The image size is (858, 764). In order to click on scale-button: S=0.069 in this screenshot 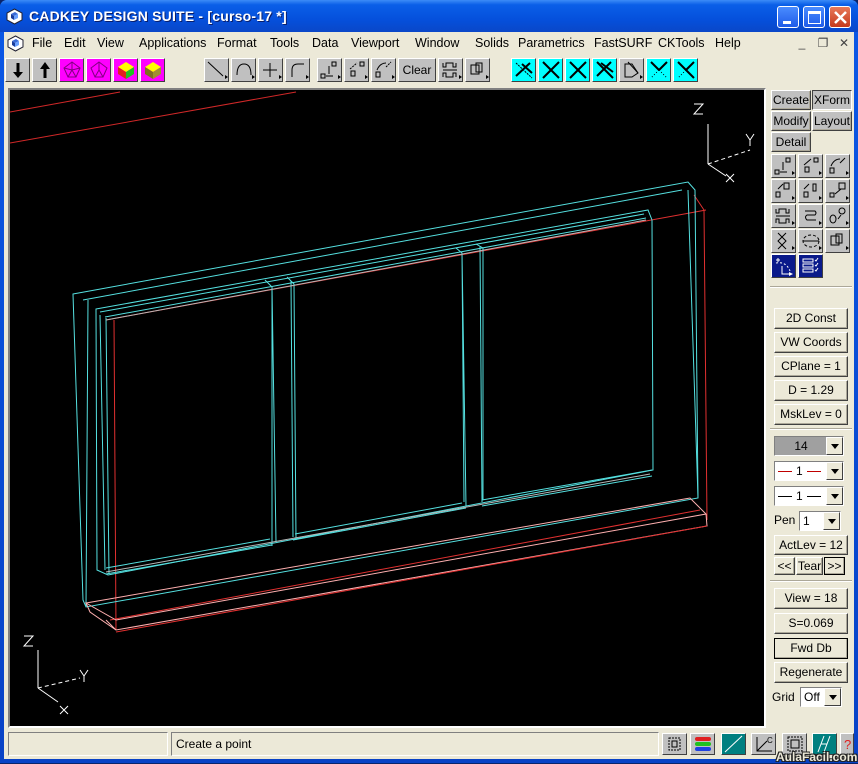, I will do `click(811, 623)`.